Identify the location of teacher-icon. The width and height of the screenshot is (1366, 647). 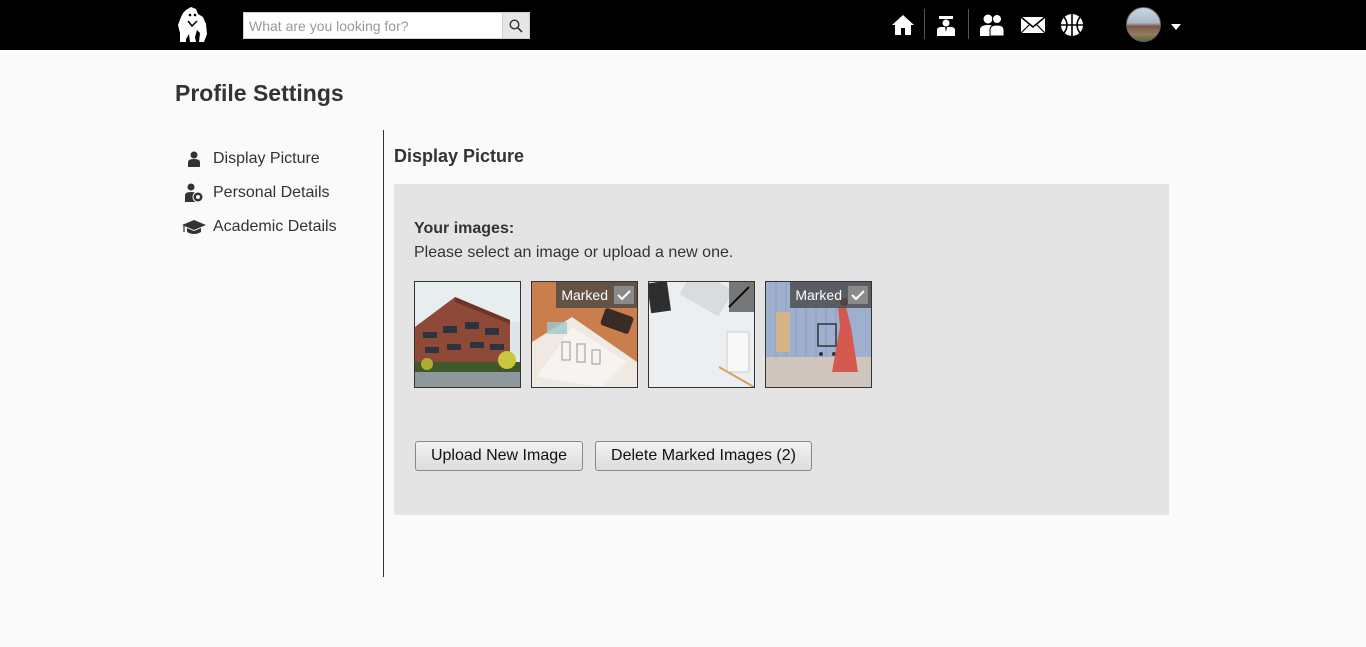
(946, 25).